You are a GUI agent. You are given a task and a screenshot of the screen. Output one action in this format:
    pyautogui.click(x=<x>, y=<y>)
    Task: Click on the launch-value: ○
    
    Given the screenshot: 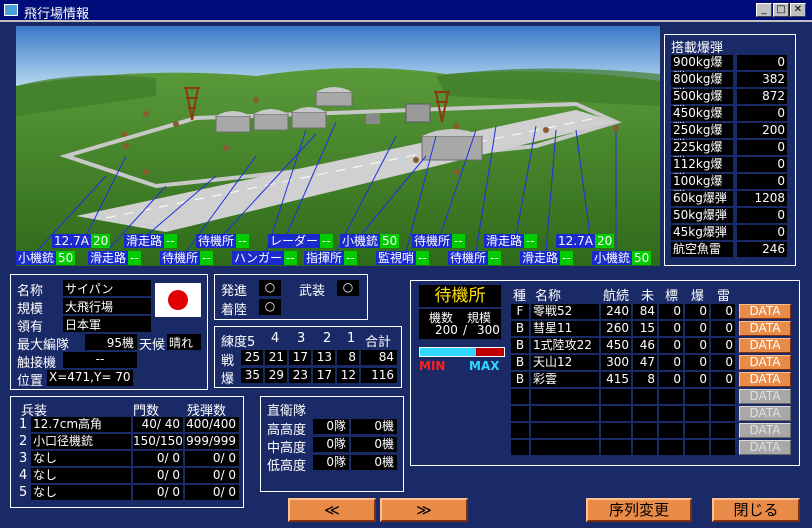 What is the action you would take?
    pyautogui.click(x=270, y=288)
    